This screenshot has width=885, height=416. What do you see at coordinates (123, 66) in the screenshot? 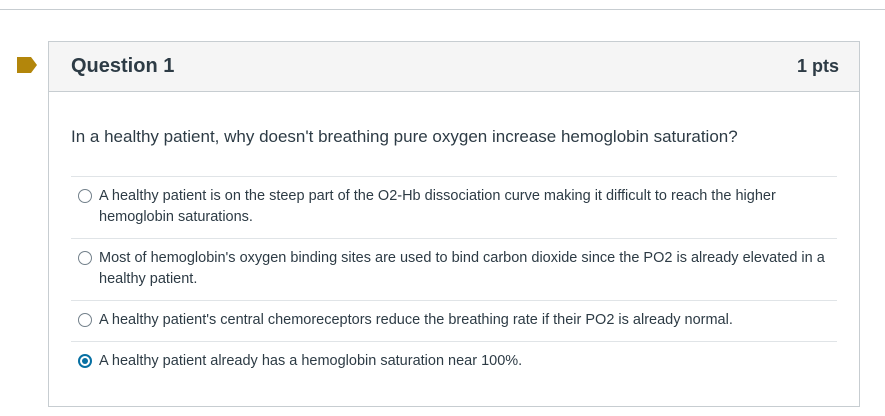
I see `question-title: Question 1` at bounding box center [123, 66].